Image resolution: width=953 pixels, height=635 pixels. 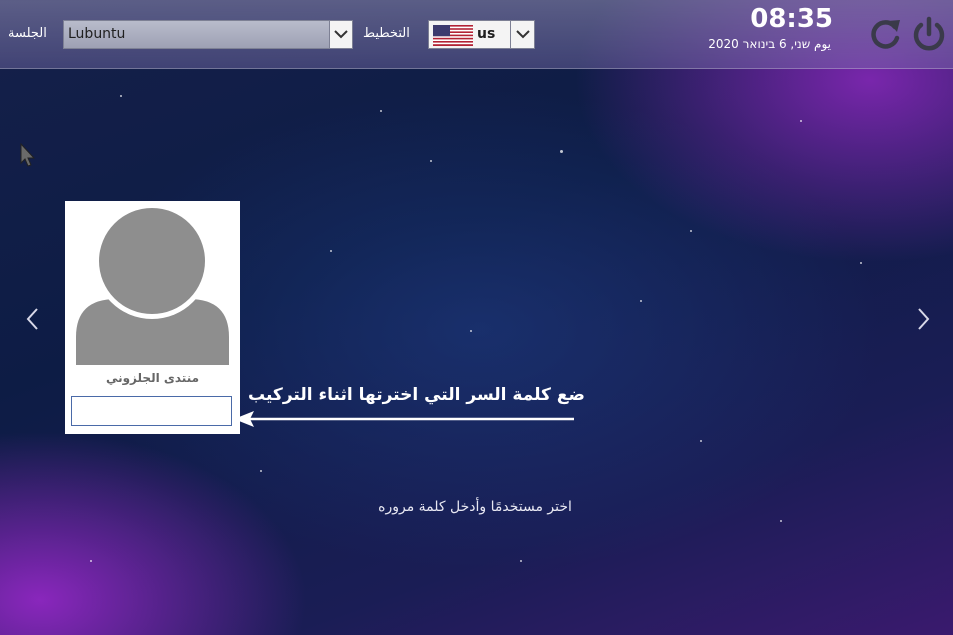 What do you see at coordinates (152, 378) in the screenshot?
I see `user-name: منتدى الجلزوني` at bounding box center [152, 378].